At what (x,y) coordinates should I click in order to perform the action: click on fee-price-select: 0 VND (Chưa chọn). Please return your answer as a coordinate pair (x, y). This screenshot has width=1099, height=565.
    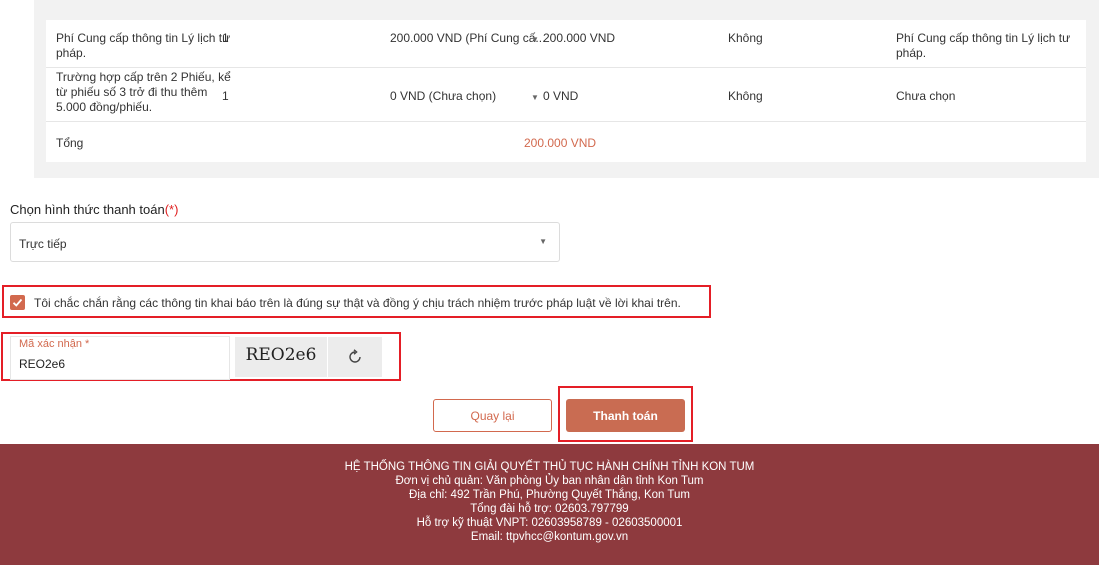
    Looking at the image, I should click on (443, 96).